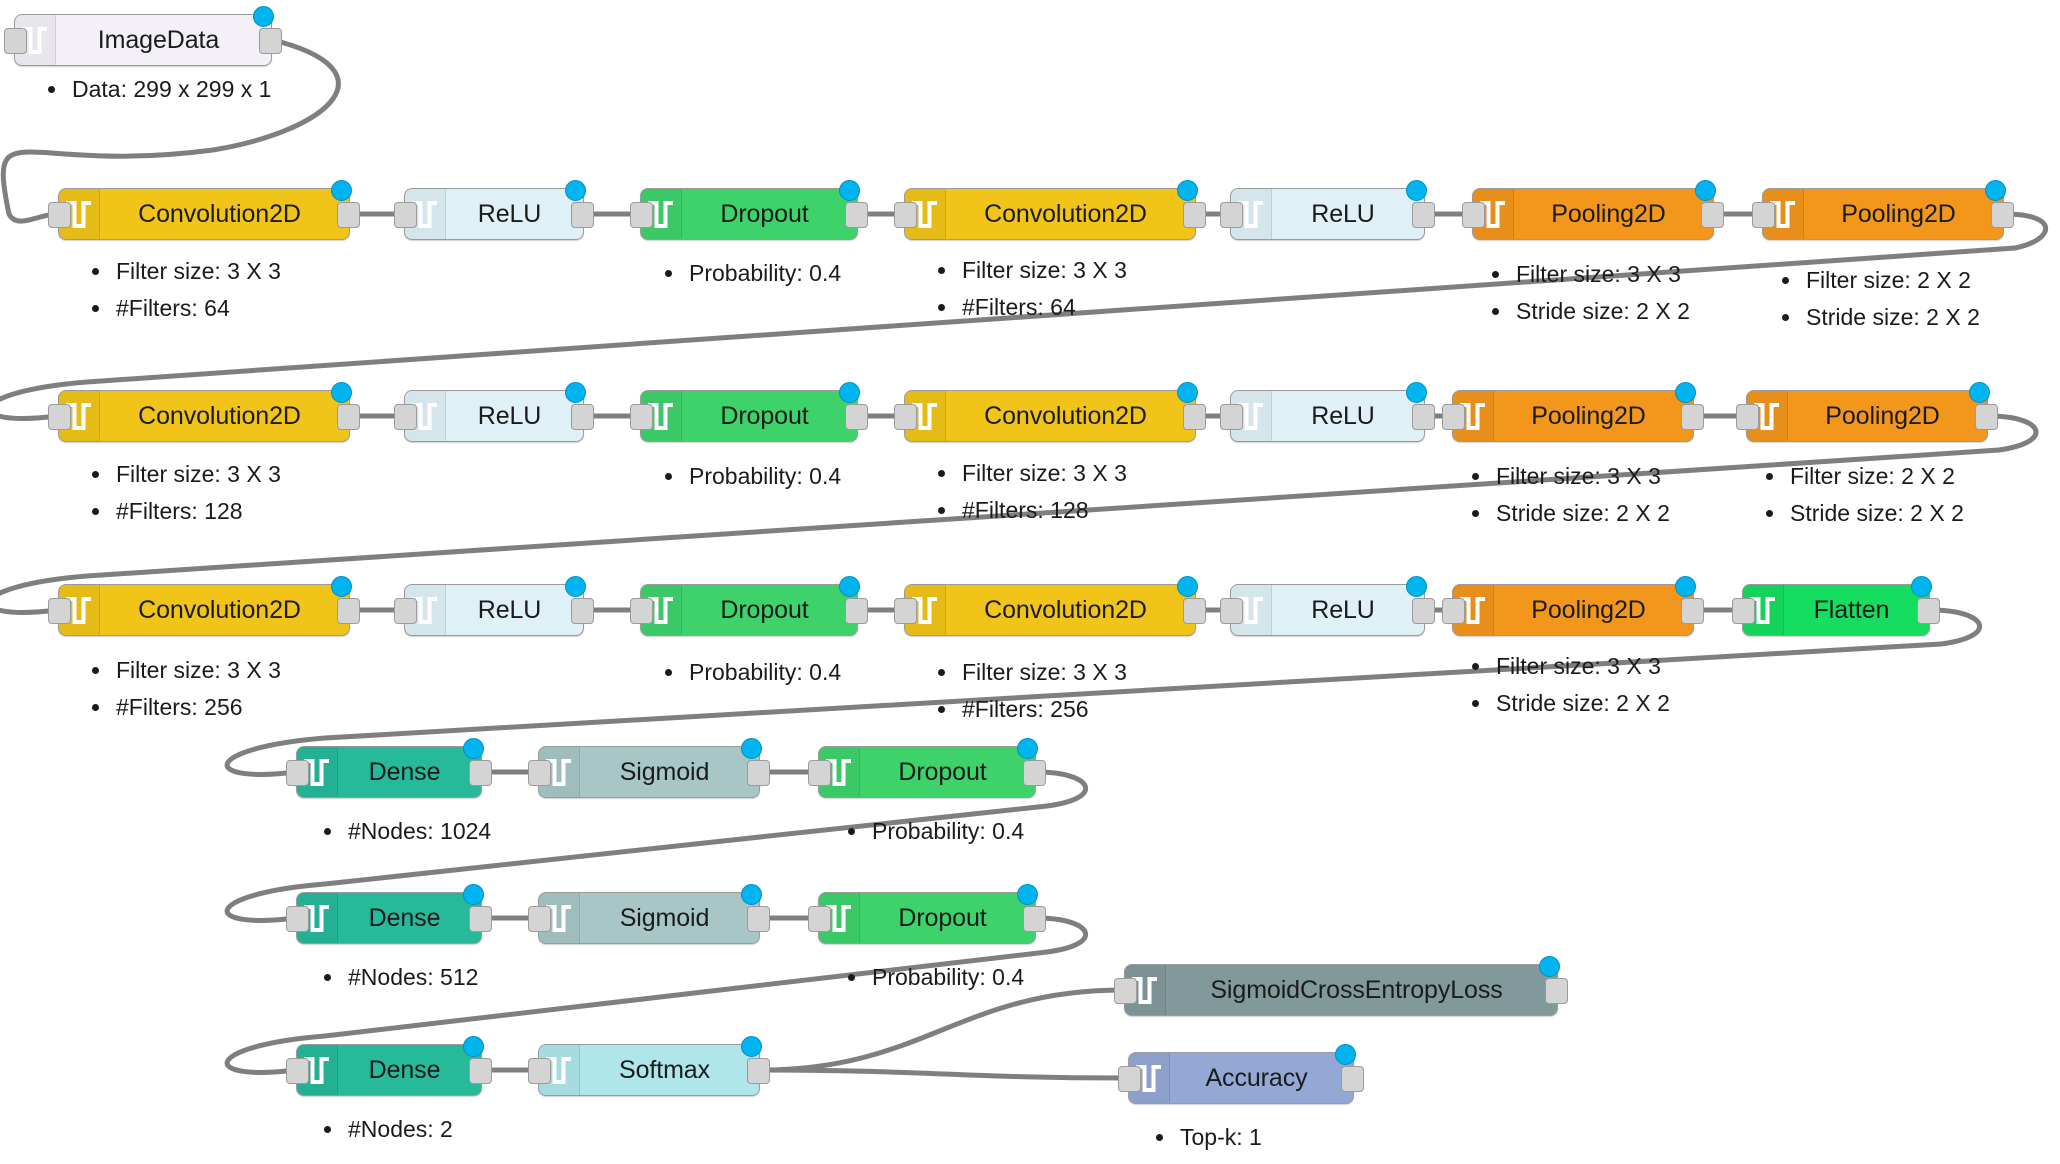  I want to click on node-property-list: Filter size: 3 X 3 Stride size: 2 X 2, so click(1571, 692).